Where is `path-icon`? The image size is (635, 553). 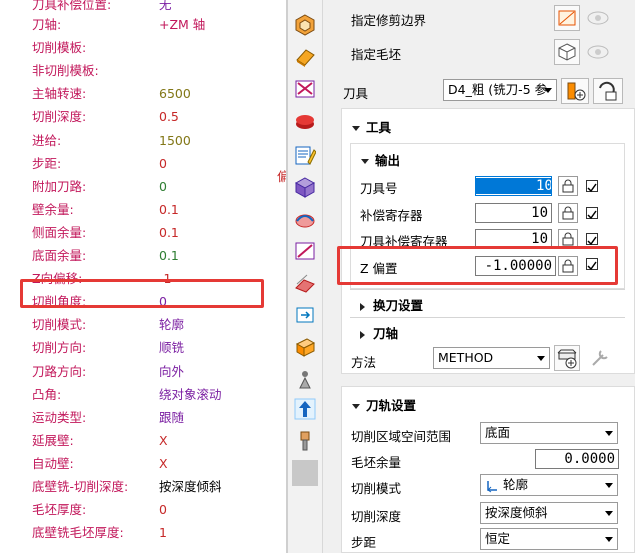 path-icon is located at coordinates (305, 219).